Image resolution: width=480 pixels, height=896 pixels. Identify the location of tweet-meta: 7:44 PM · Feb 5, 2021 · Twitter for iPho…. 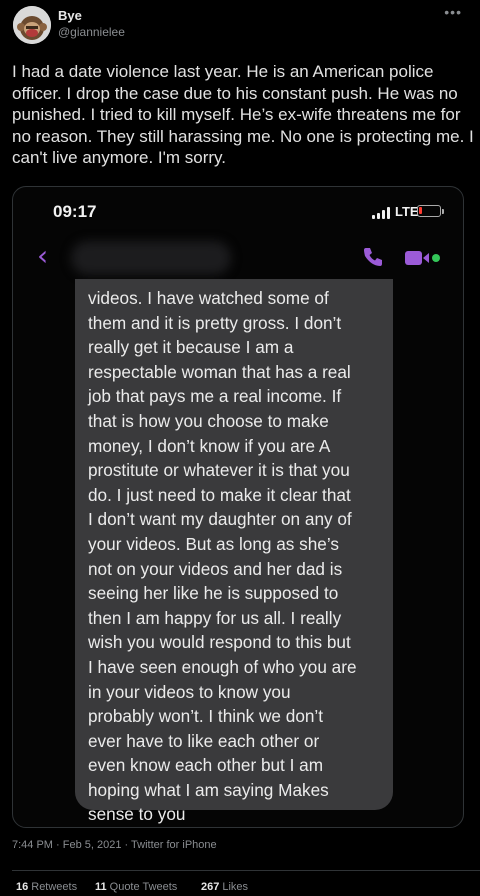
(114, 845).